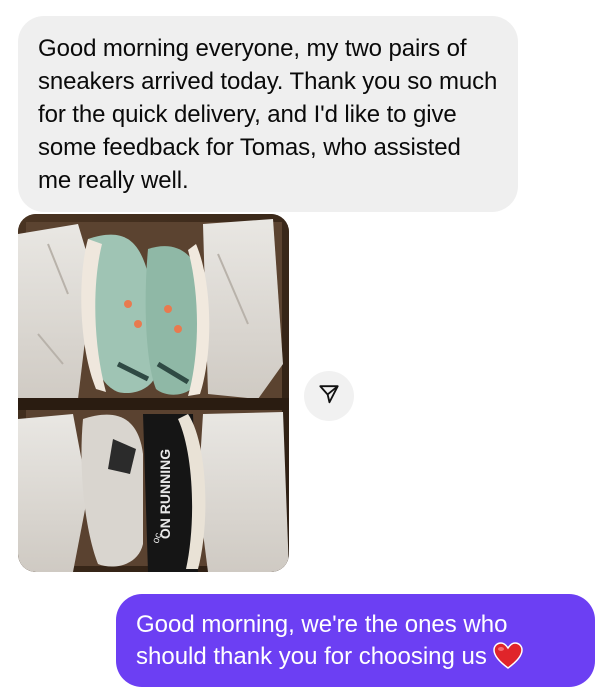 This screenshot has height=693, width=600. What do you see at coordinates (165, 494) in the screenshot?
I see `box-print-text: ON RUNNING` at bounding box center [165, 494].